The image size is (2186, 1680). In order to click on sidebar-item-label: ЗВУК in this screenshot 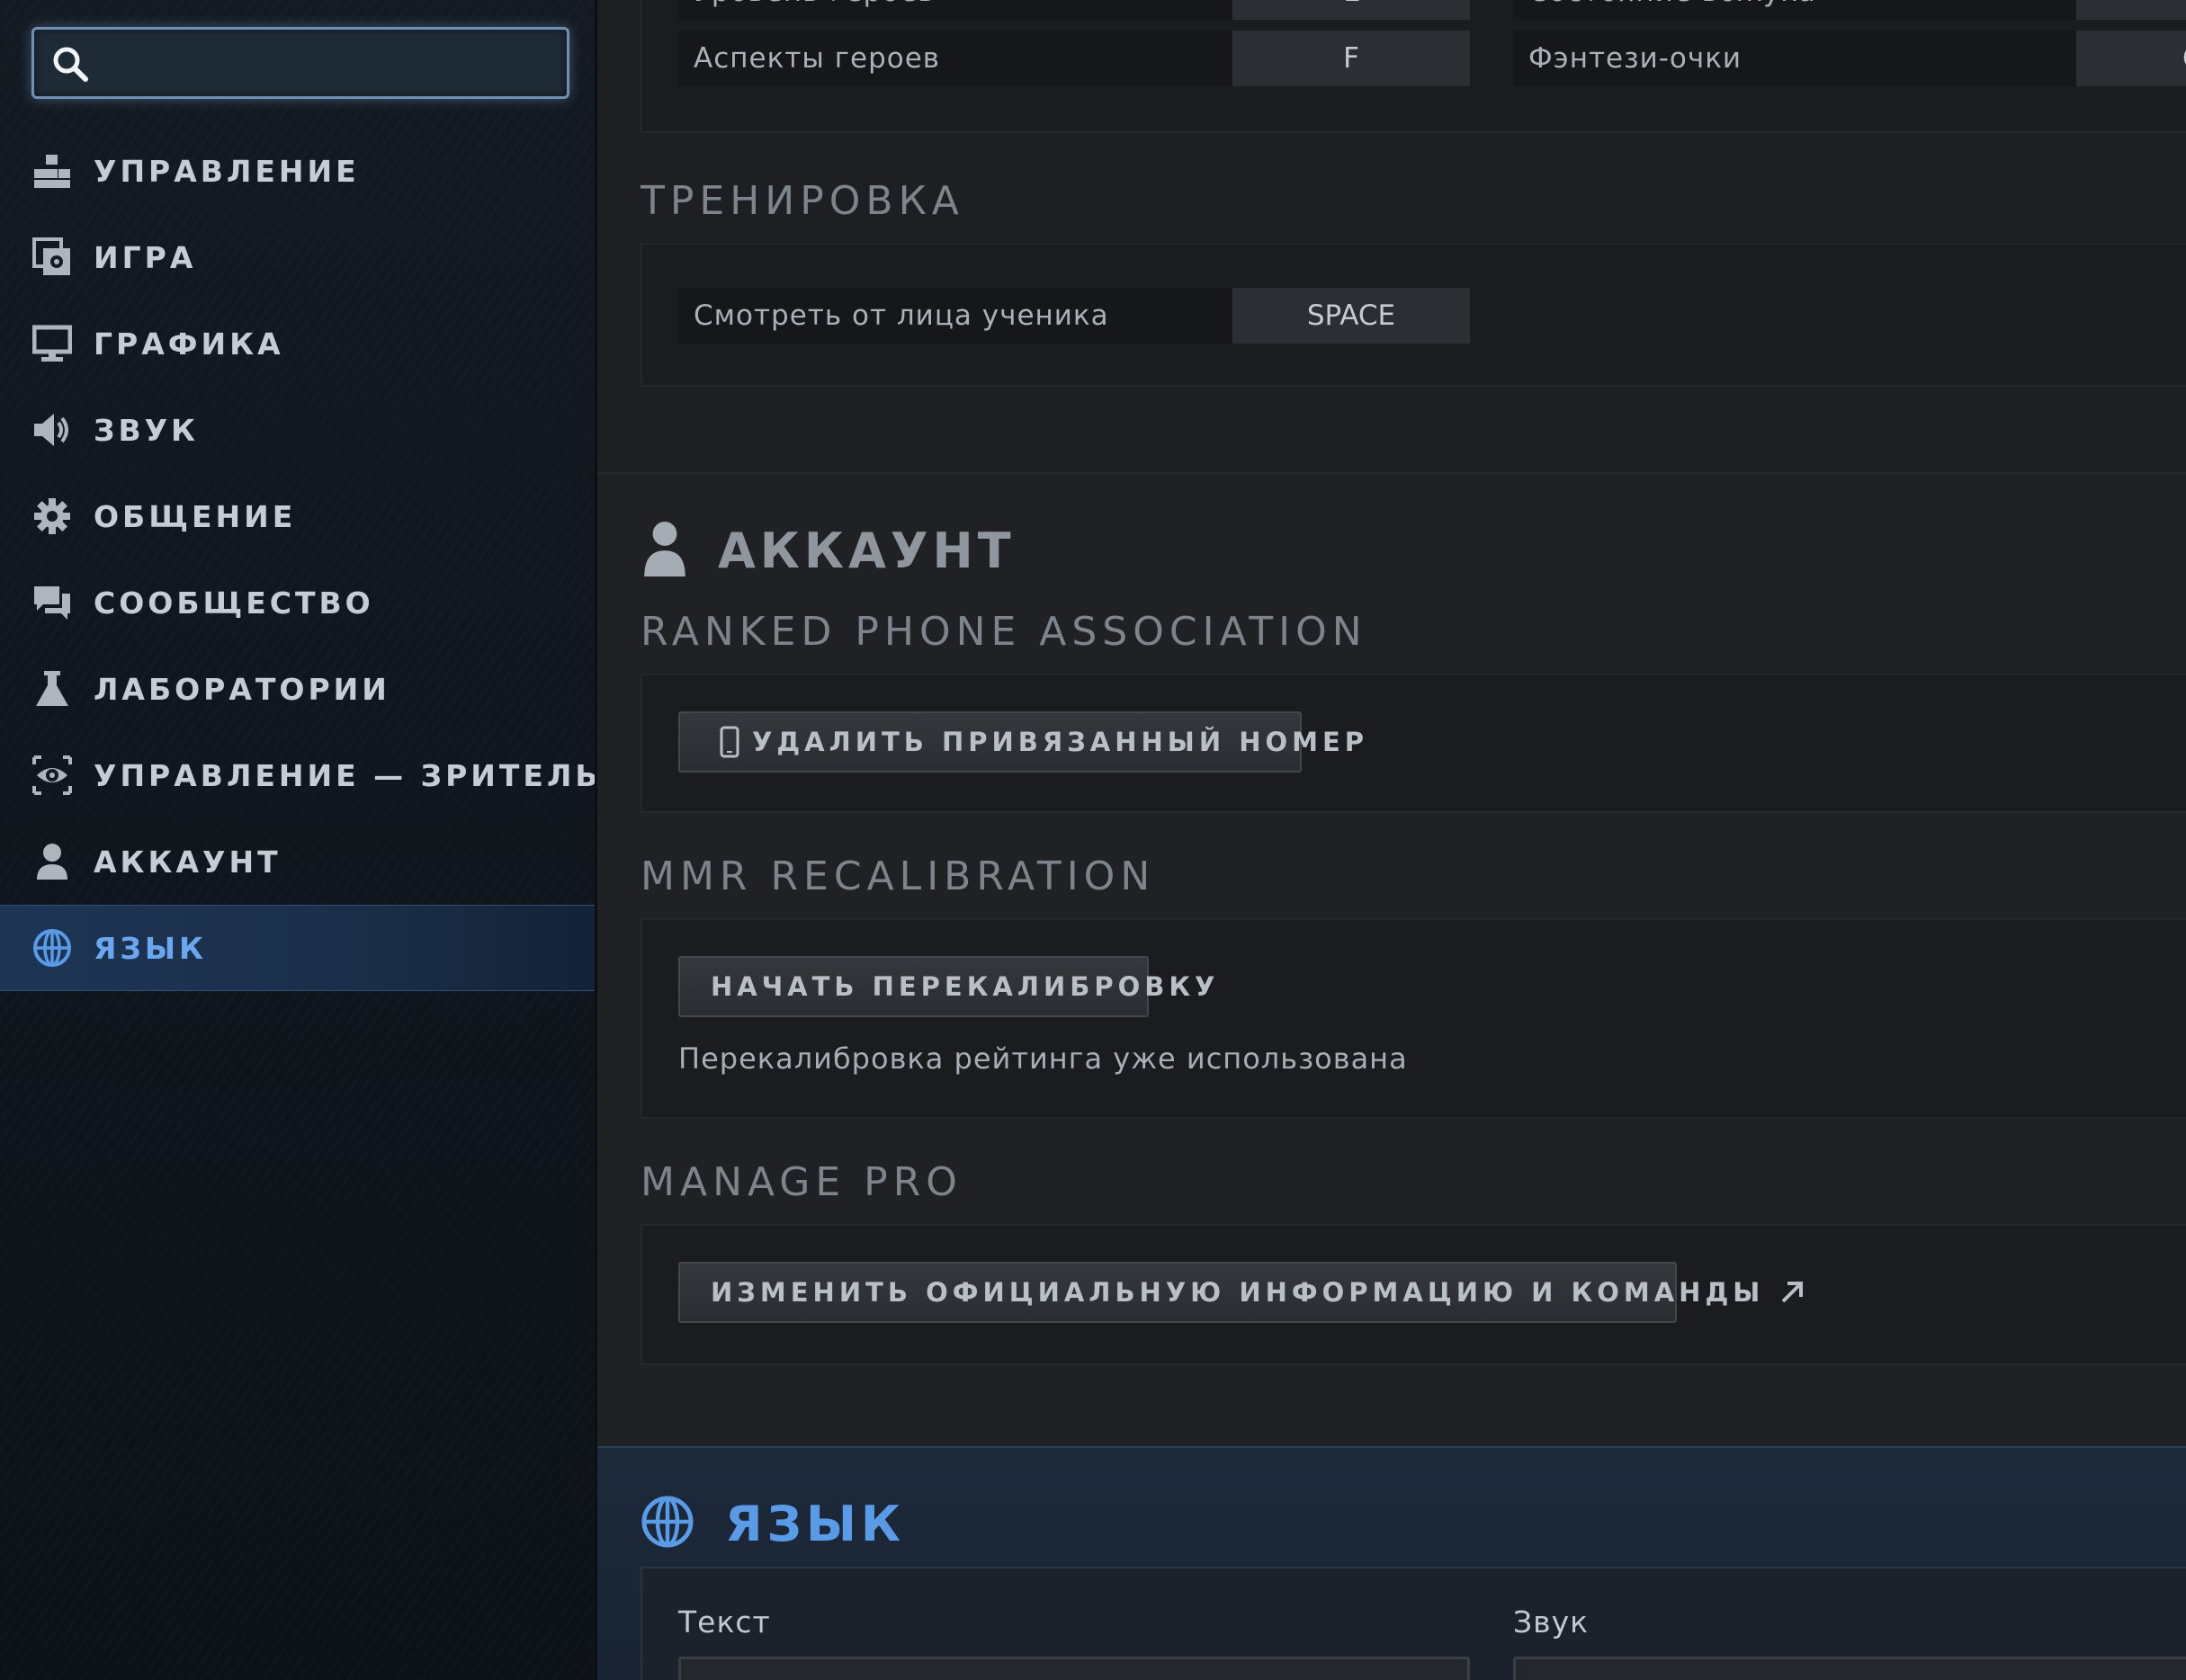, I will do `click(147, 430)`.